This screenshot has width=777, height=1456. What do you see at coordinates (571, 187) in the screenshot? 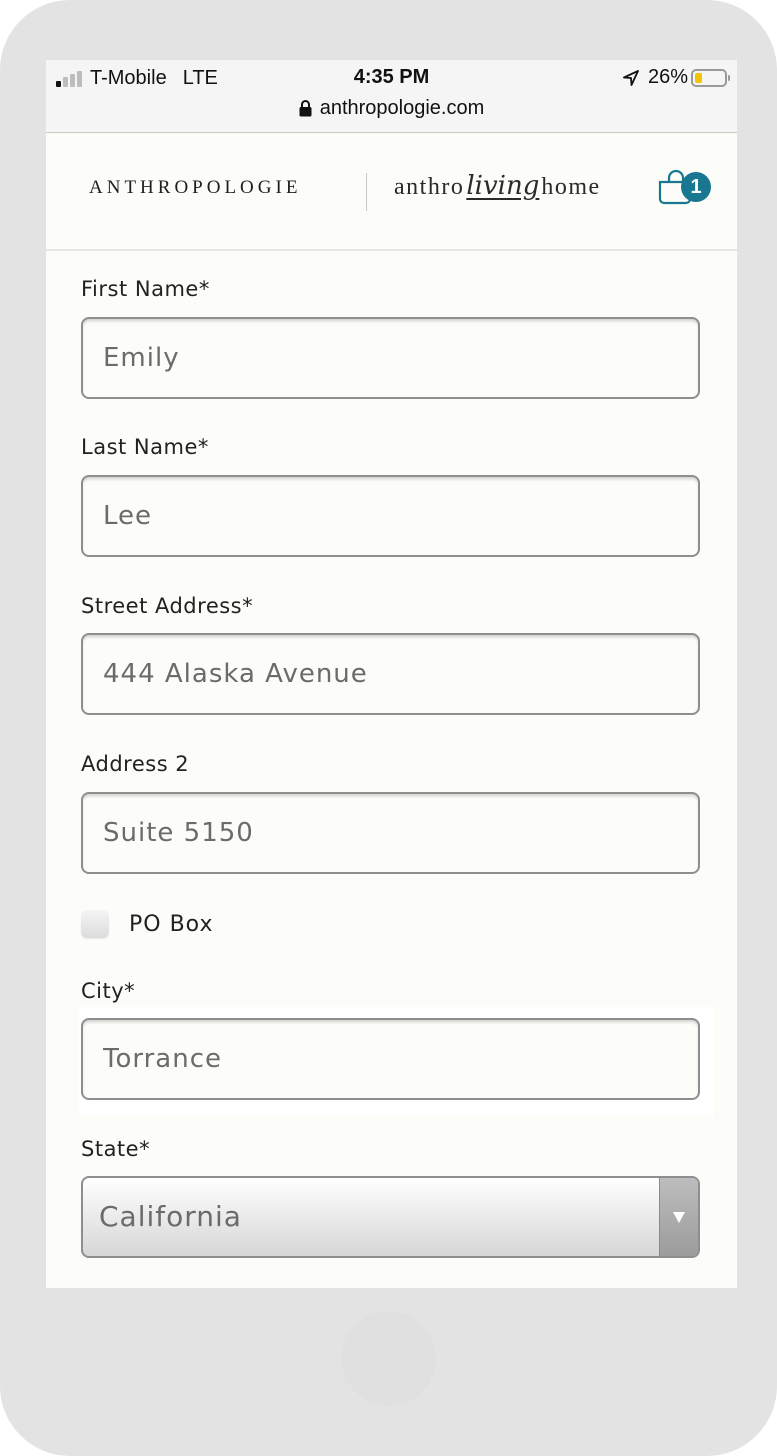
I see `logo-alh-suffix: home` at bounding box center [571, 187].